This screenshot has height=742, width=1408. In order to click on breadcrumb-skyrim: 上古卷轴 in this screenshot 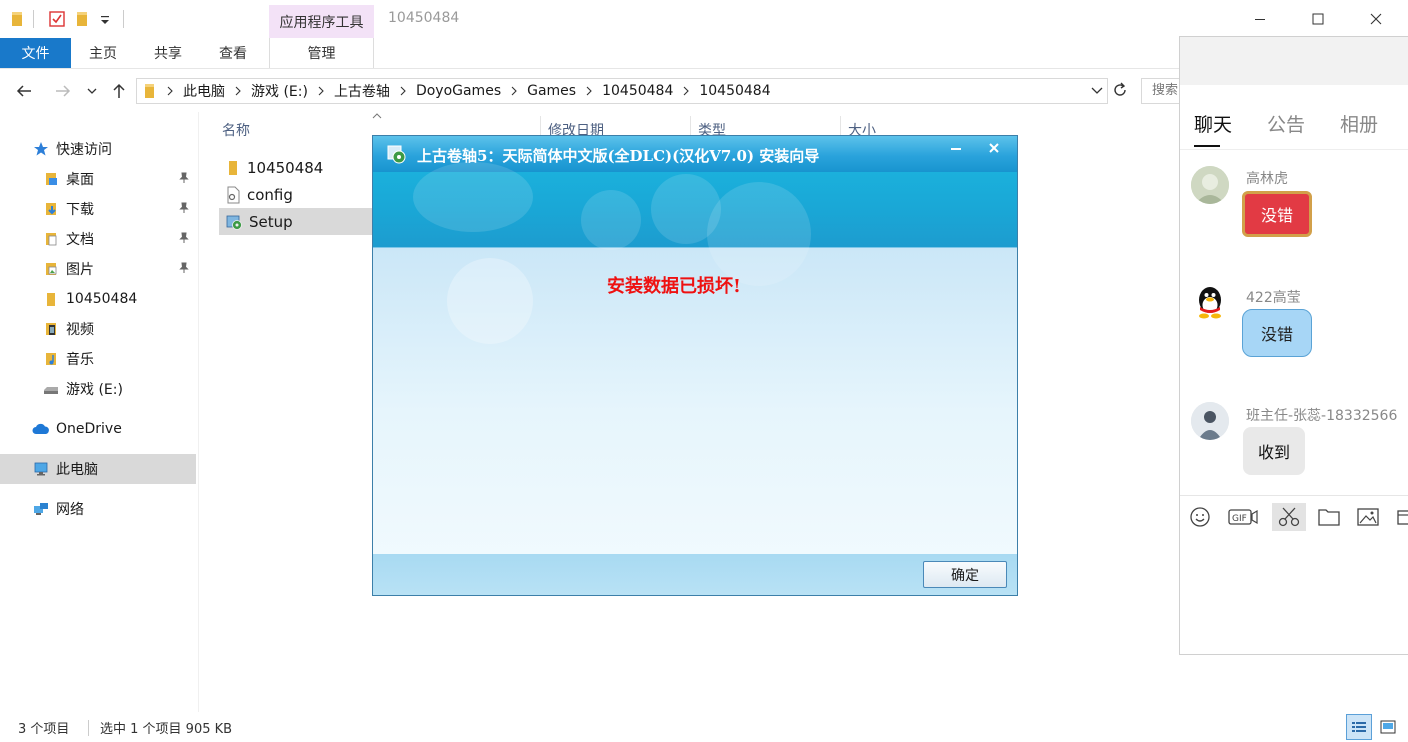, I will do `click(362, 91)`.